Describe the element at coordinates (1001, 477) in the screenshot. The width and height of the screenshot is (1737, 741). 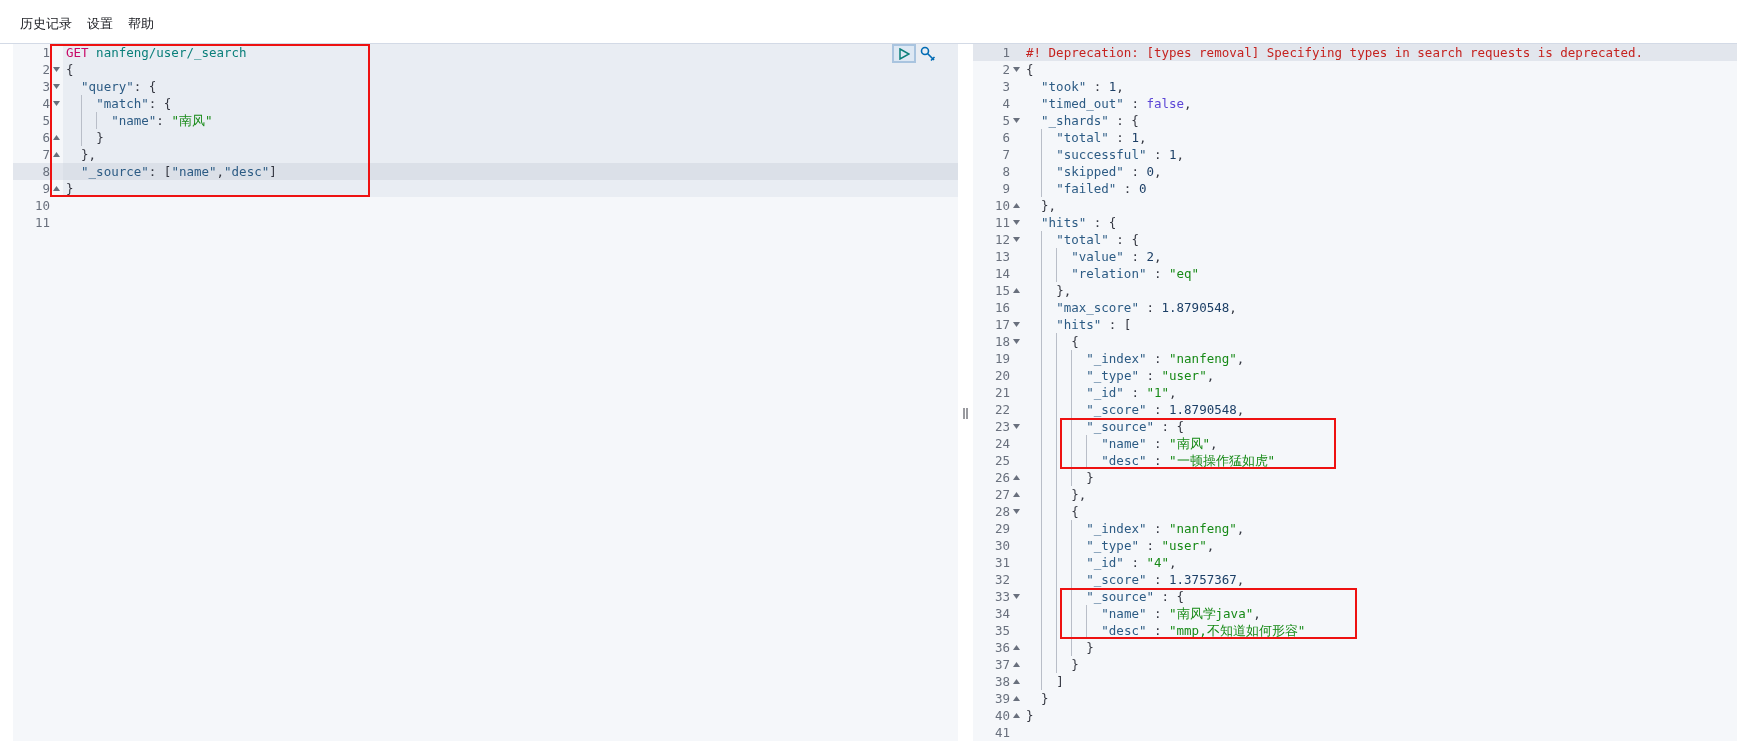
I see `line-number: 26` at that location.